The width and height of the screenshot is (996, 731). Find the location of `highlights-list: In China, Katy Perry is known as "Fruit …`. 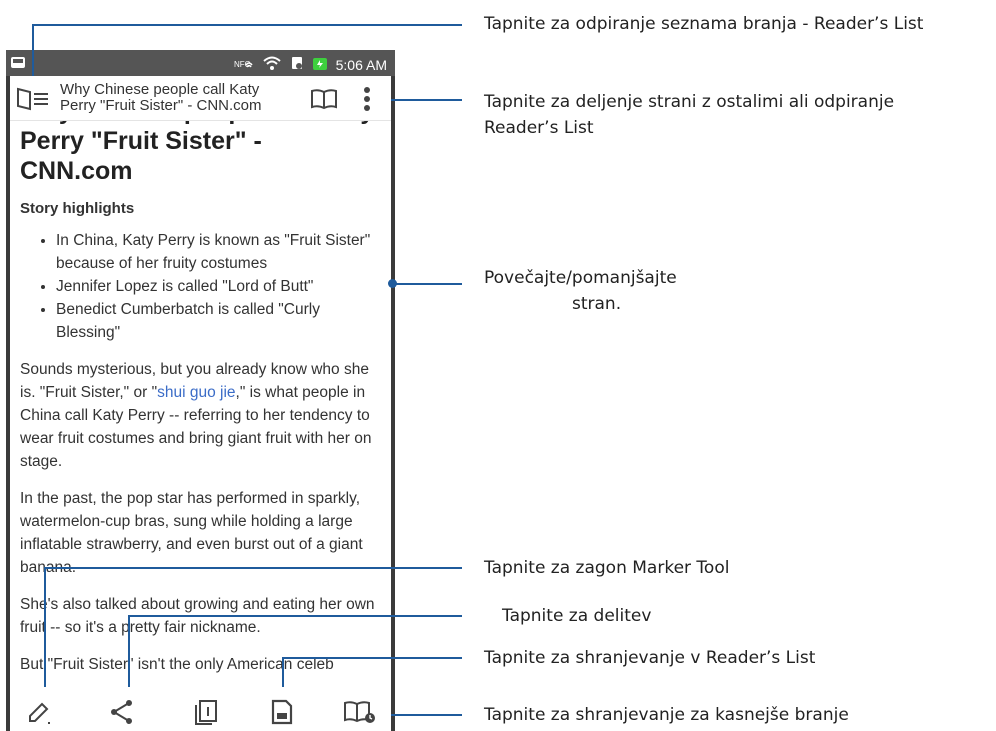

highlights-list: In China, Katy Perry is known as "Fruit … is located at coordinates (200, 286).